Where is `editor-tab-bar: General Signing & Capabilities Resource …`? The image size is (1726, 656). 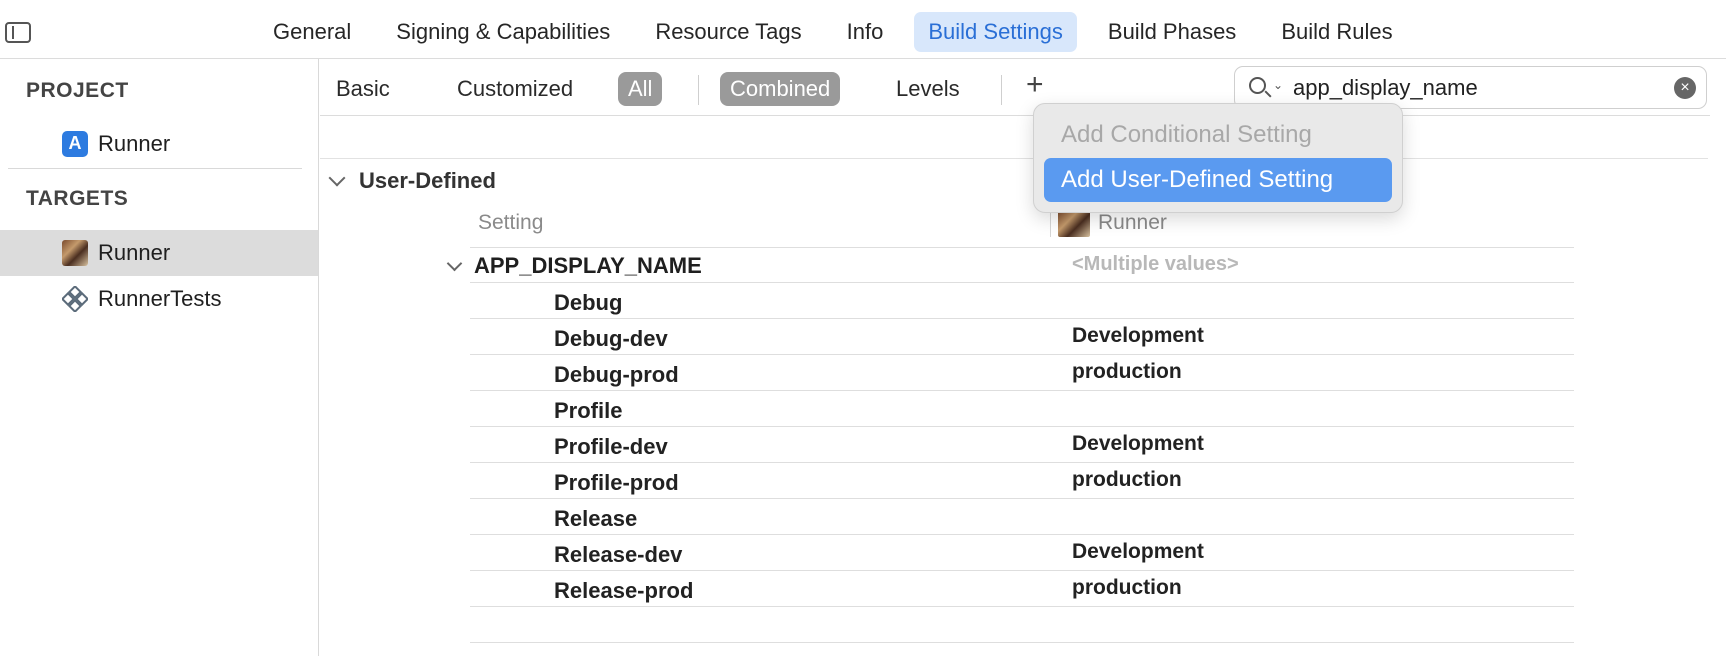 editor-tab-bar: General Signing & Capabilities Resource … is located at coordinates (863, 29).